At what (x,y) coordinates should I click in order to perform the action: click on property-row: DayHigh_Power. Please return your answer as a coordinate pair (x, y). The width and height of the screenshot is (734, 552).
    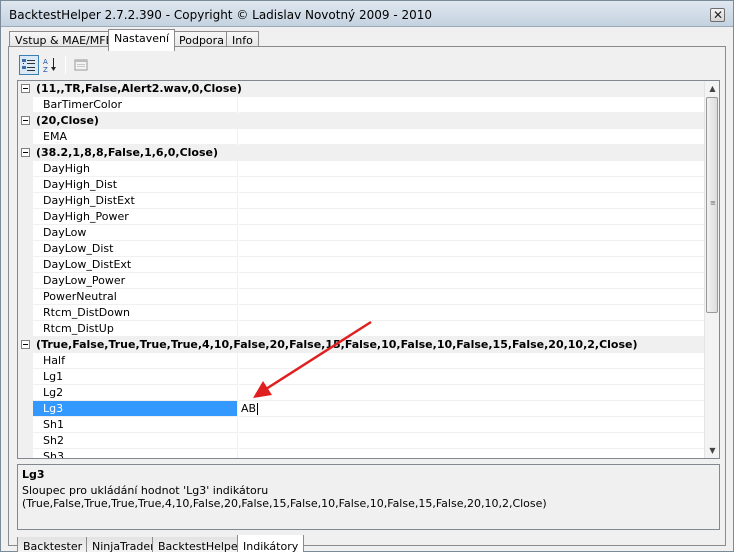
    Looking at the image, I should click on (361, 217).